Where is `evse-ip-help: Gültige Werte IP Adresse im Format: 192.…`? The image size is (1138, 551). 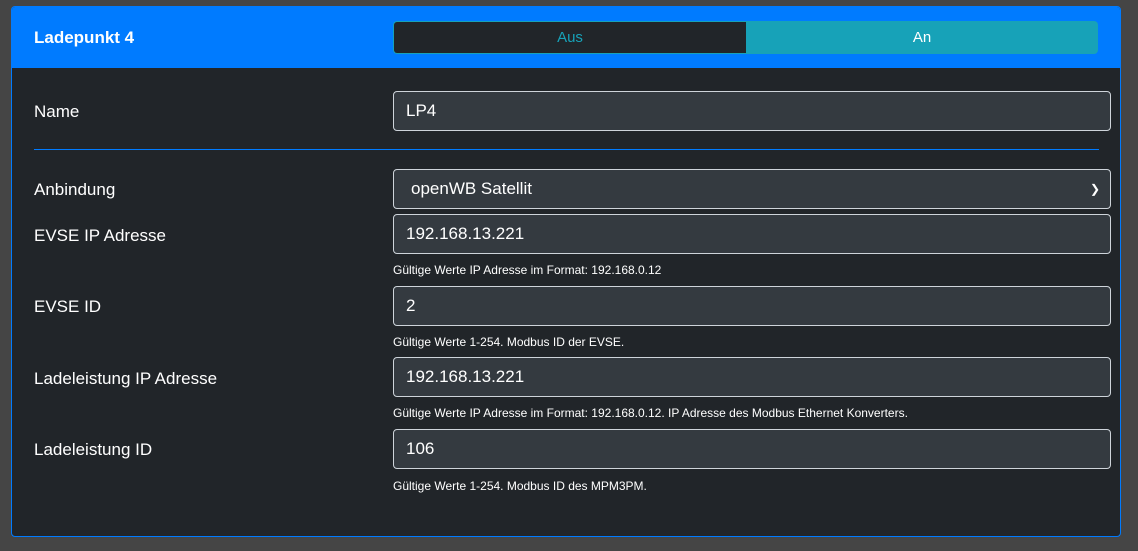 evse-ip-help: Gültige Werte IP Adresse im Format: 192.… is located at coordinates (527, 270).